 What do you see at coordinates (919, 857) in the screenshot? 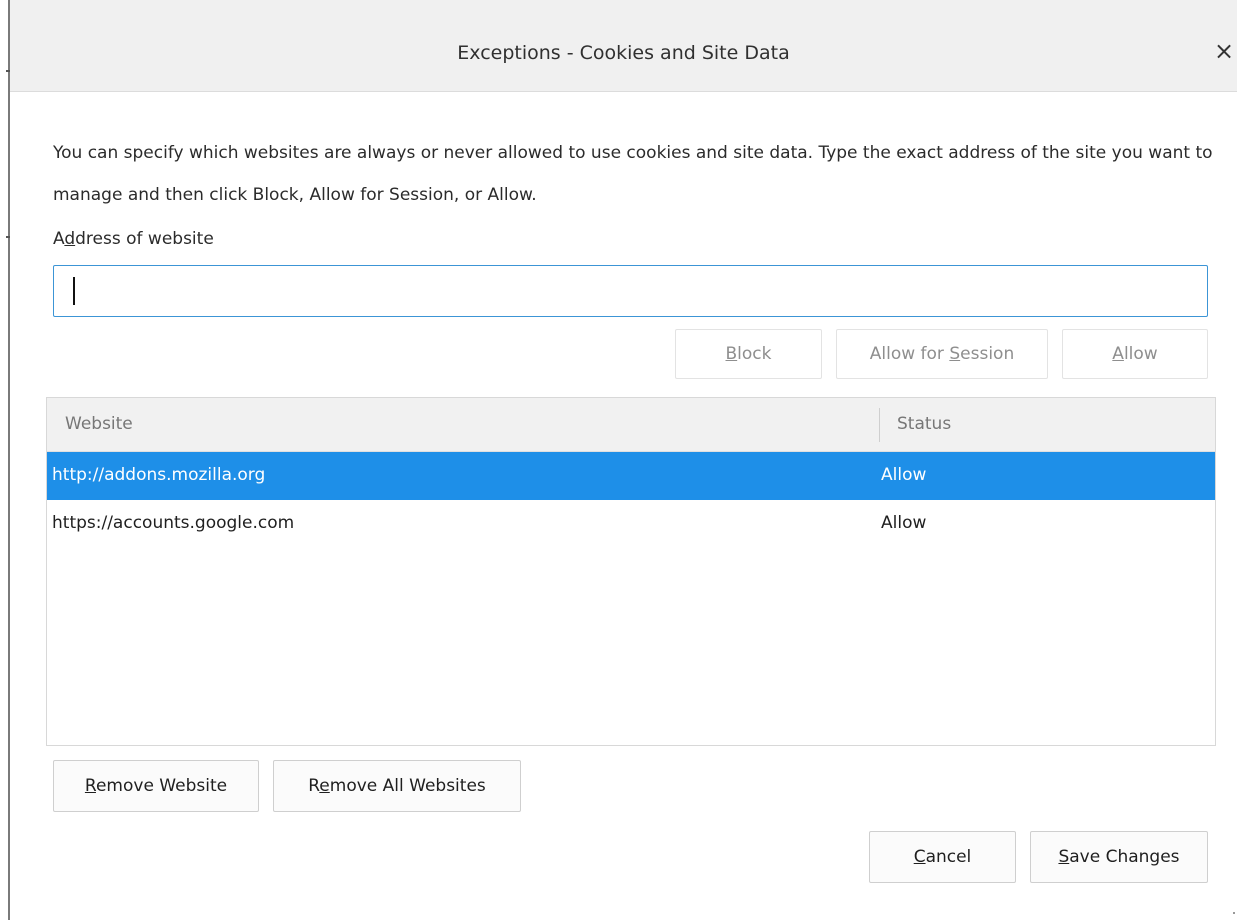
I see `btn-accesskey: C` at bounding box center [919, 857].